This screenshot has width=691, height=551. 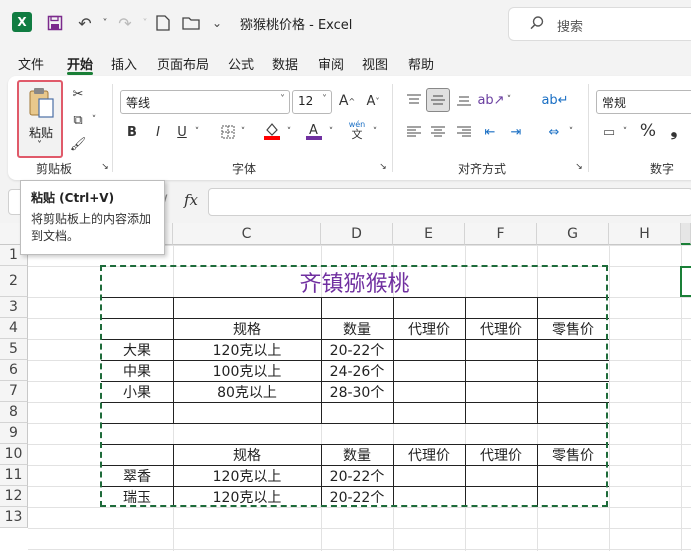 What do you see at coordinates (14, 307) in the screenshot?
I see `row-header: 3` at bounding box center [14, 307].